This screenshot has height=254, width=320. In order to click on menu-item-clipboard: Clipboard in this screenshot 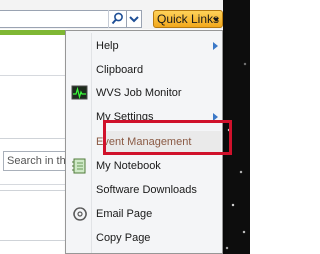, I will do `click(144, 70)`.